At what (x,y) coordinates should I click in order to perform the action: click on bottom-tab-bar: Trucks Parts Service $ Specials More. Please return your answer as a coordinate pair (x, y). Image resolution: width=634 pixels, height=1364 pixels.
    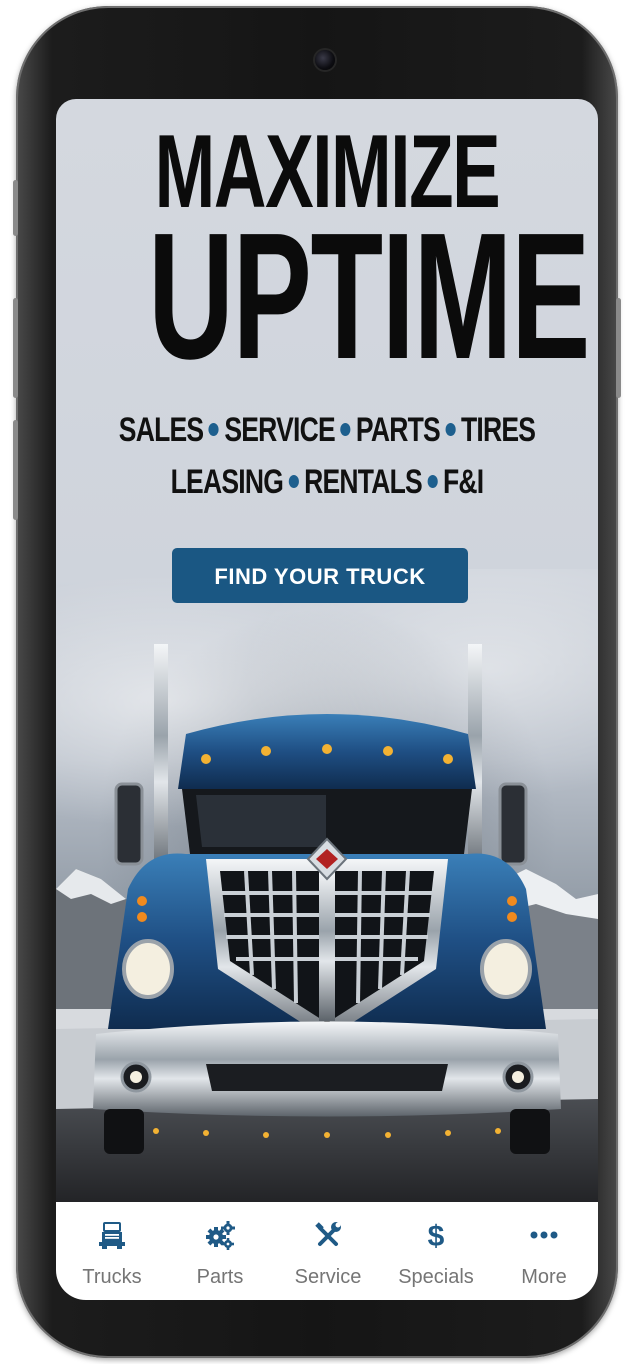
    Looking at the image, I should click on (327, 1251).